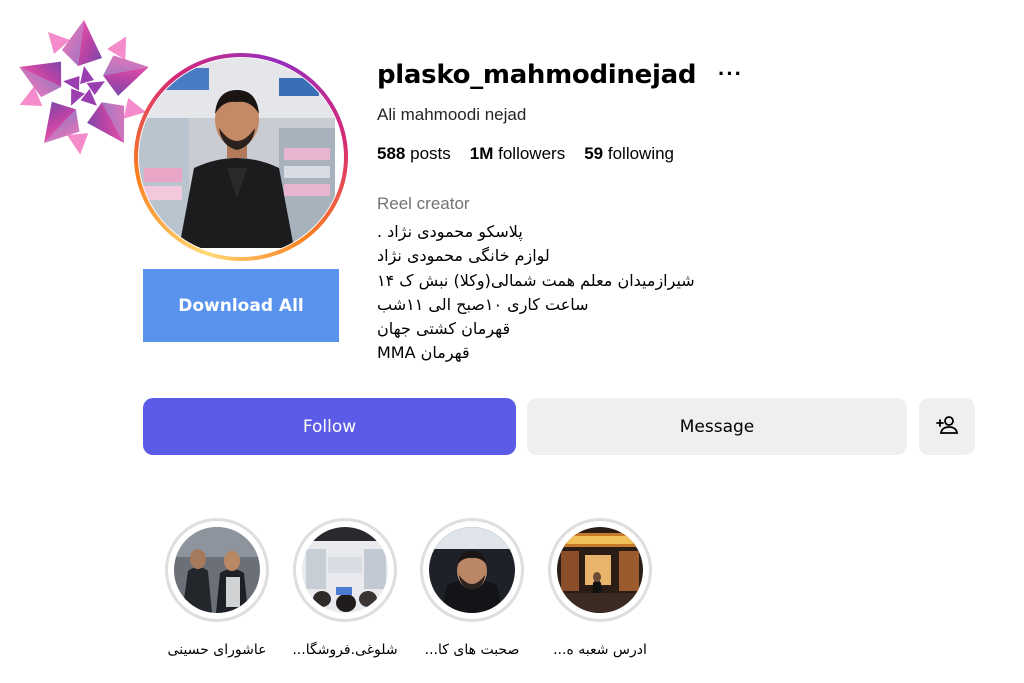 This screenshot has width=1024, height=683. What do you see at coordinates (730, 74) in the screenshot?
I see `ellipsis-icon: ···` at bounding box center [730, 74].